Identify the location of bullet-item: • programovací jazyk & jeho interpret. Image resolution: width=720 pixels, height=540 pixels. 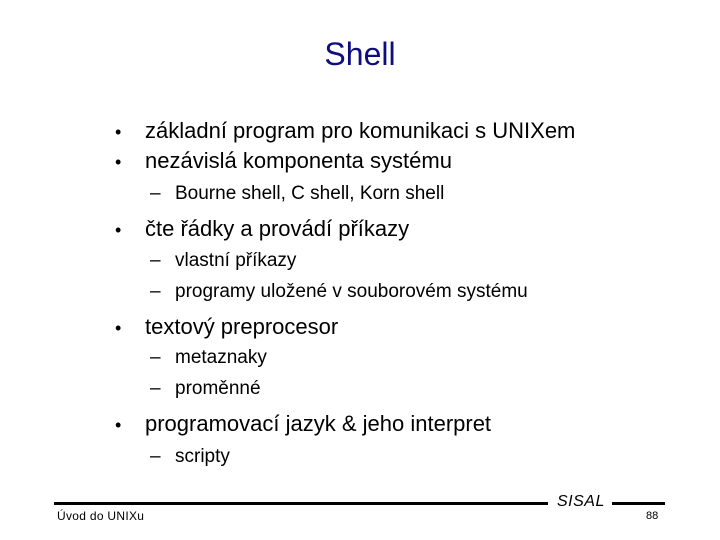
(303, 424).